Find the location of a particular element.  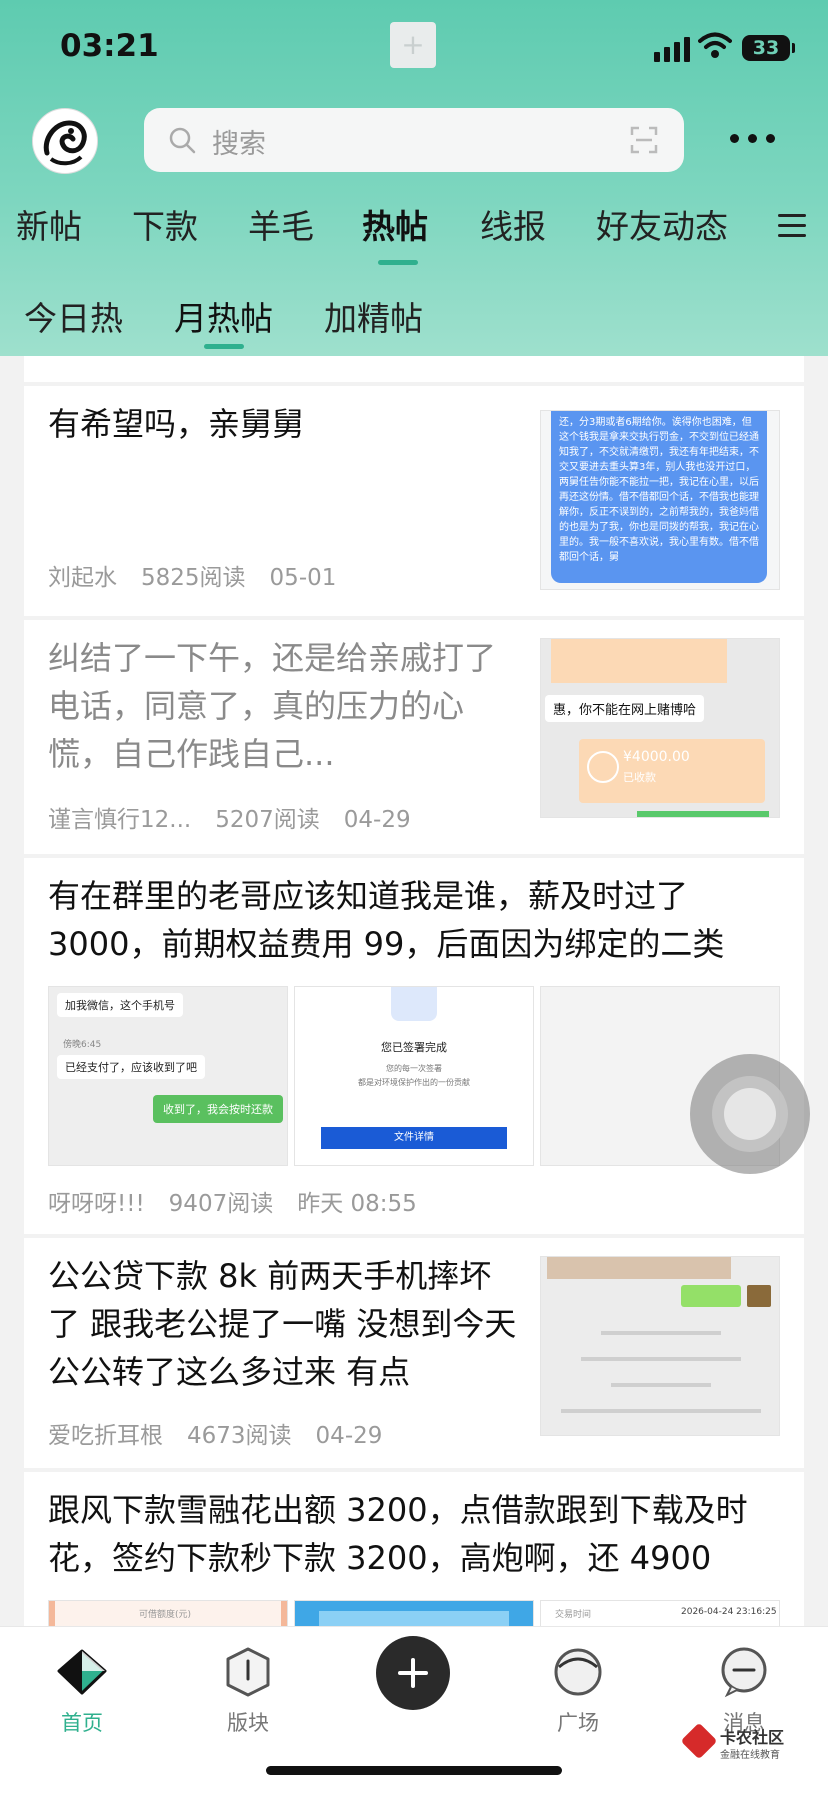

thumb-edge is located at coordinates (284, 1613).